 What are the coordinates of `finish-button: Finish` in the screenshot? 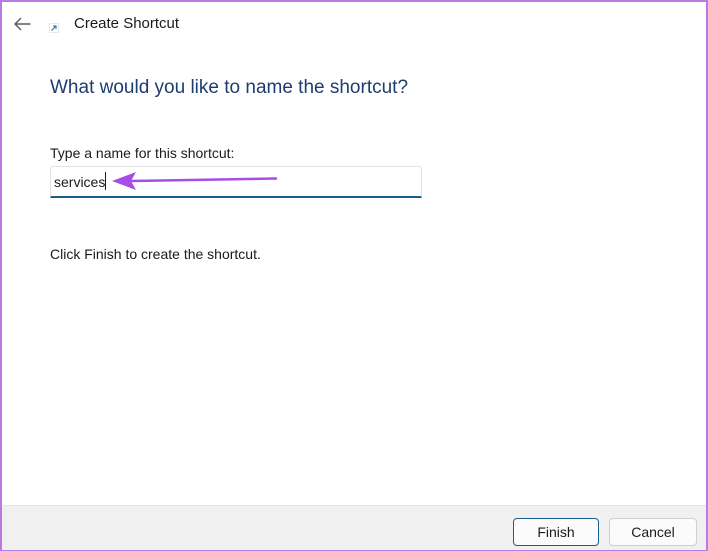 It's located at (556, 532).